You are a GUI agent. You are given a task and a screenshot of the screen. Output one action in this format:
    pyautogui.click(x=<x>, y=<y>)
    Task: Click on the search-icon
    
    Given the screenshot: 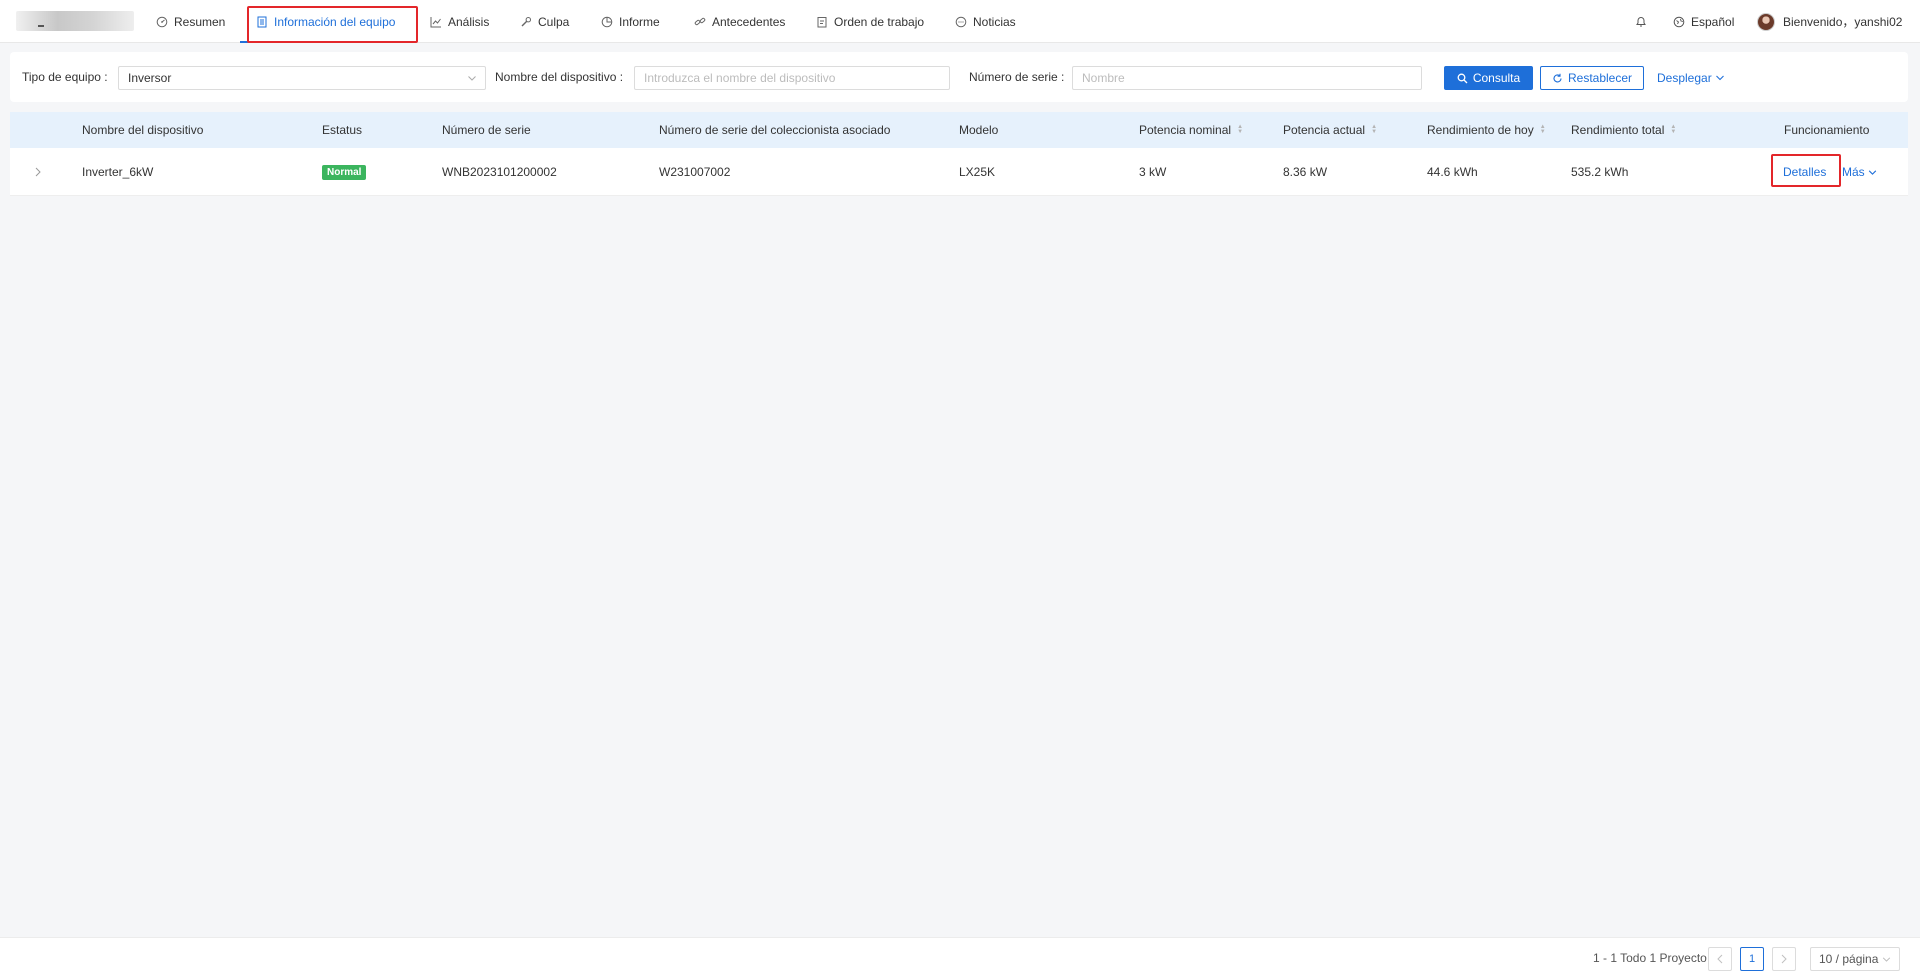 What is the action you would take?
    pyautogui.click(x=1462, y=78)
    